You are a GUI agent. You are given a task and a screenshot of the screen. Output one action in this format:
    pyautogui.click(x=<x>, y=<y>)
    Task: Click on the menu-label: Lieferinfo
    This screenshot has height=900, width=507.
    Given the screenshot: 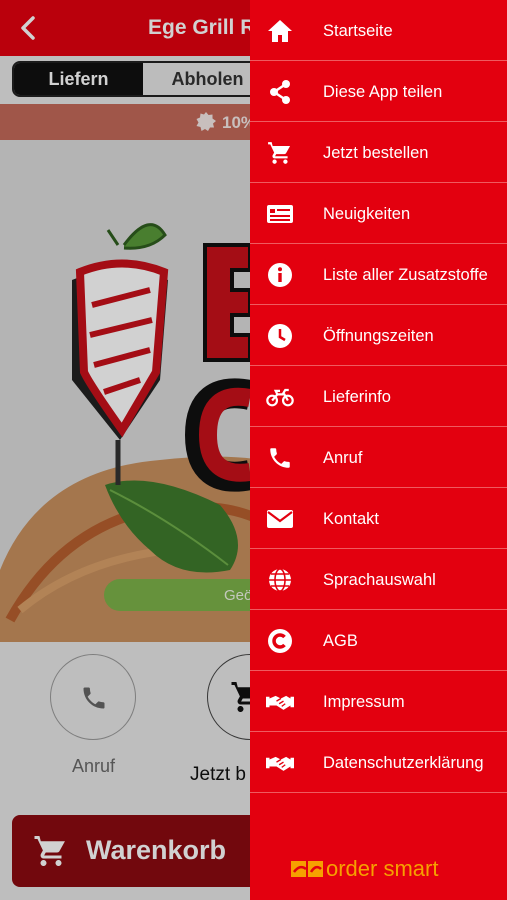 What is the action you would take?
    pyautogui.click(x=357, y=397)
    